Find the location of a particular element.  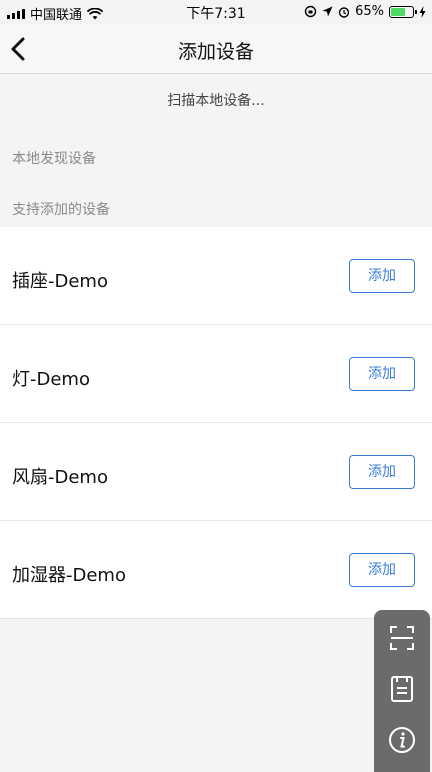

device-name: 灯-Demo is located at coordinates (51, 379).